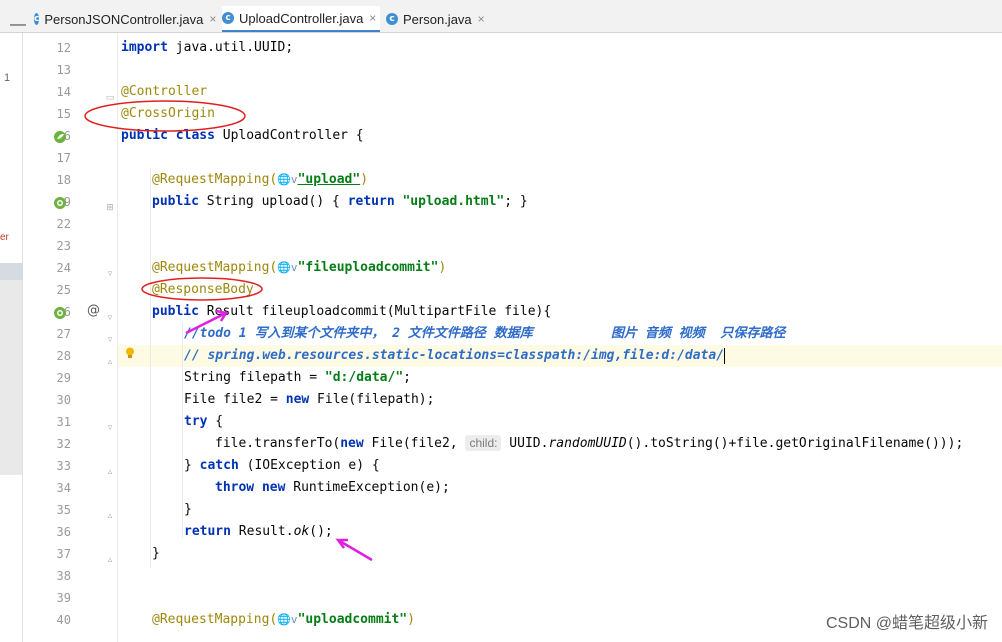  I want to click on panel-text-fragment: 1, so click(7, 78).